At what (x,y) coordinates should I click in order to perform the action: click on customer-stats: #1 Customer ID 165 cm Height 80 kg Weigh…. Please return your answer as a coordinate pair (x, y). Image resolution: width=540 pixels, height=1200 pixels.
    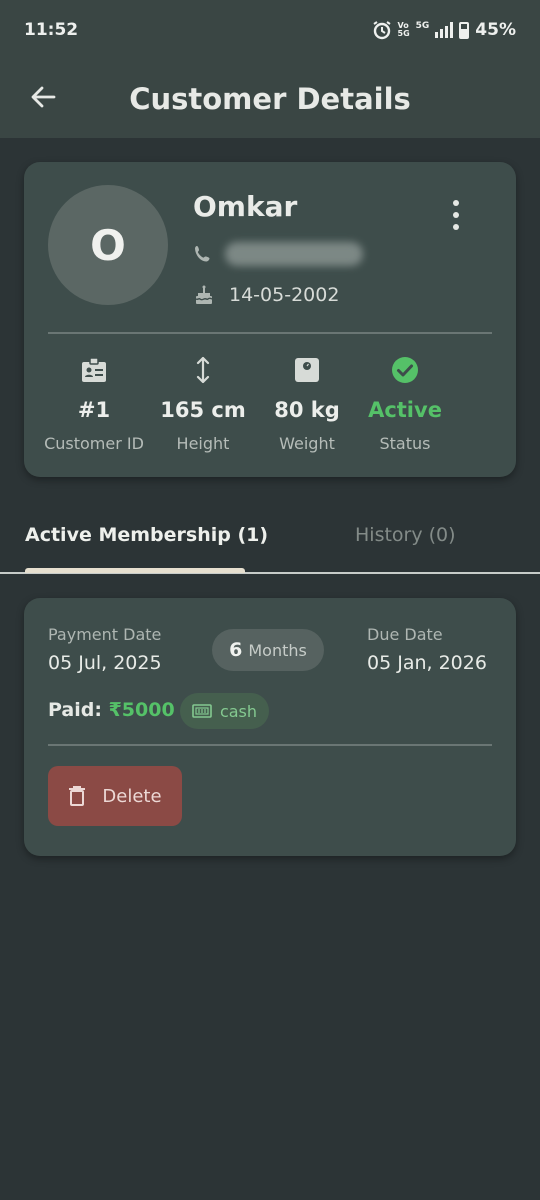
    Looking at the image, I should click on (268, 404).